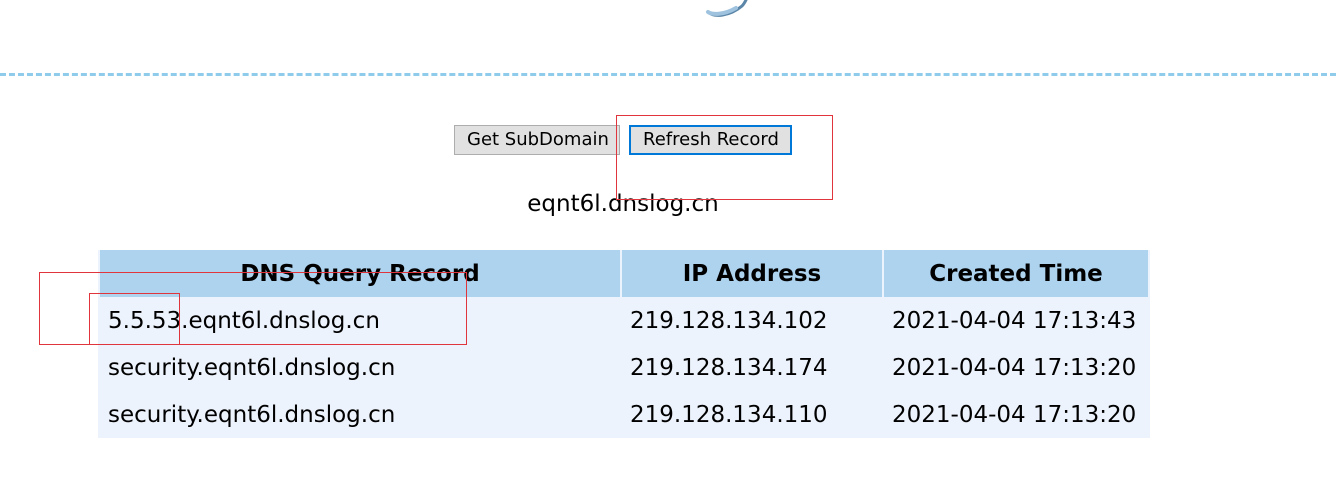 The width and height of the screenshot is (1336, 494). What do you see at coordinates (668, 74) in the screenshot?
I see `dashed-divider` at bounding box center [668, 74].